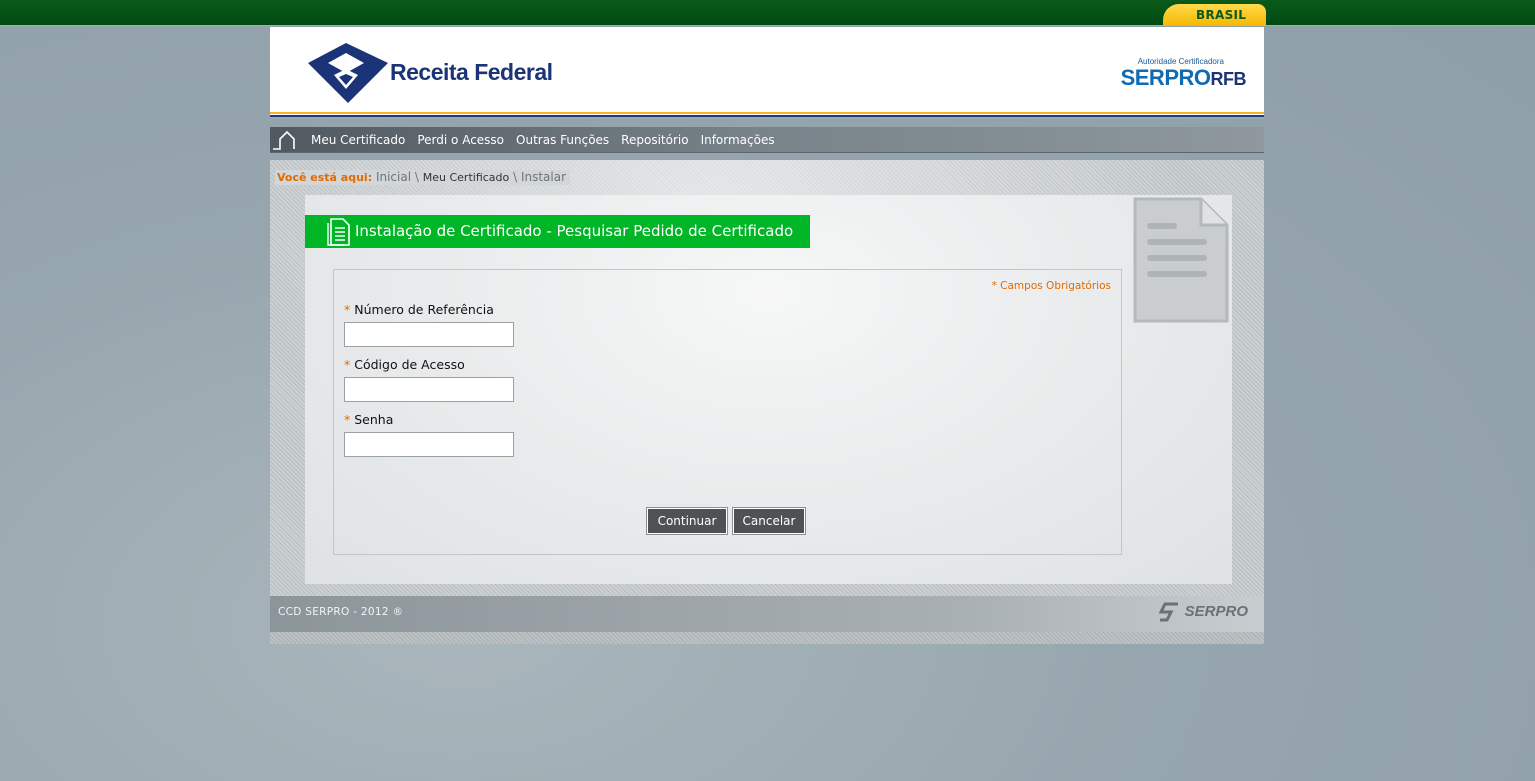 This screenshot has width=1535, height=781. I want to click on home-icon, so click(285, 140).